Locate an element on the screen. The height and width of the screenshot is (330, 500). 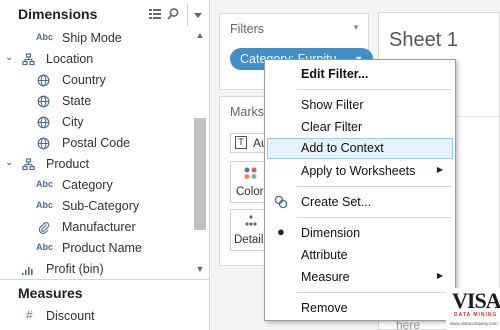
menu-item-label: Apply to Worksheets is located at coordinates (358, 171).